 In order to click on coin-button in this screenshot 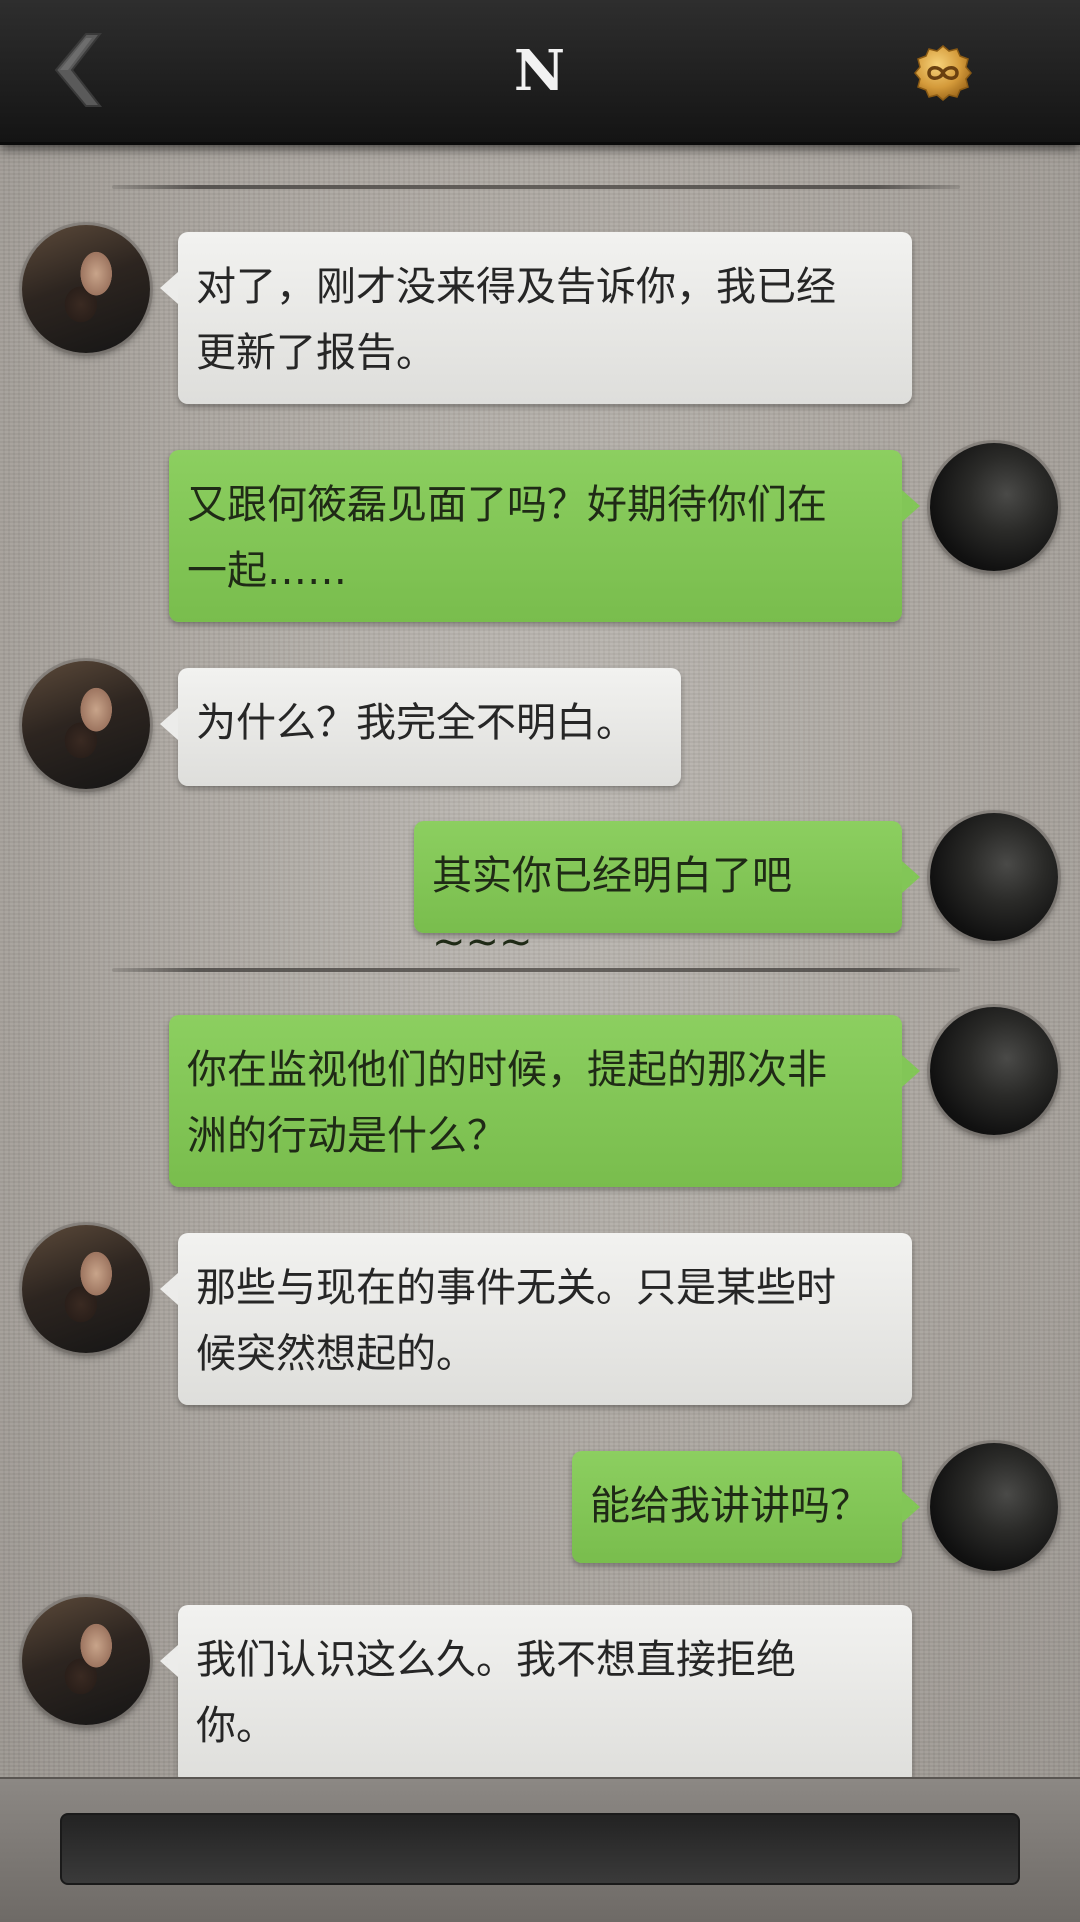, I will do `click(943, 73)`.